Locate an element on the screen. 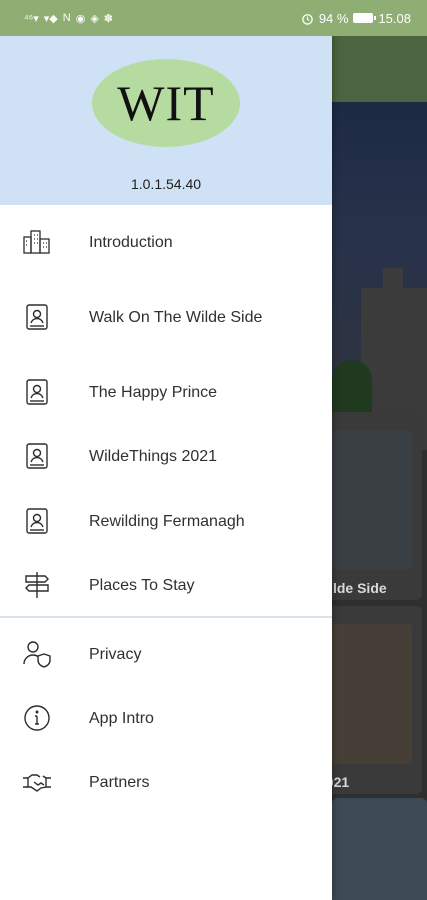 Image resolution: width=427 pixels, height=900 pixels. status-right-icons: 94 % 15.08 is located at coordinates (356, 18).